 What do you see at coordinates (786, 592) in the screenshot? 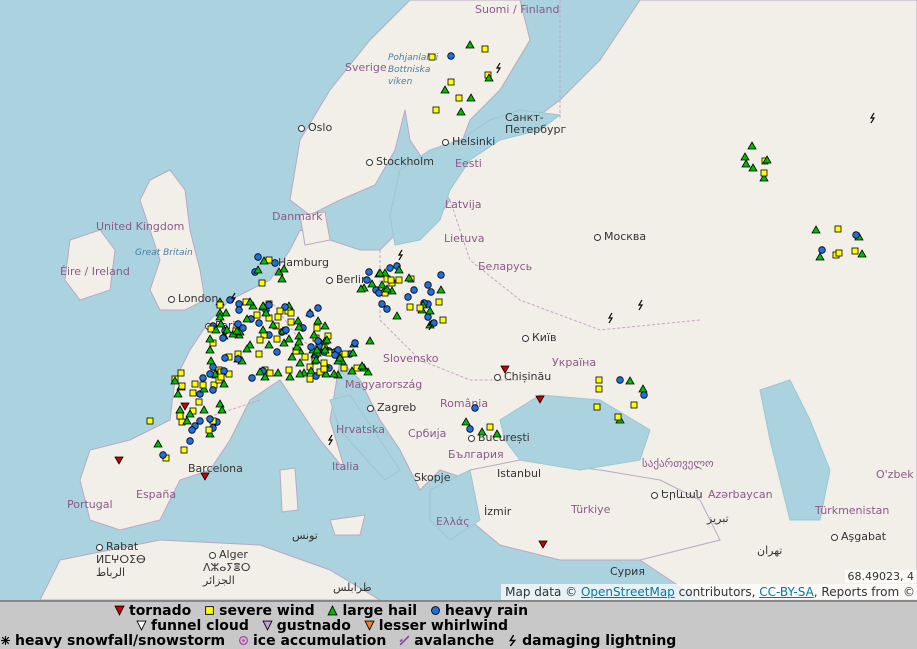
I see `license-link: CC-BY-SA` at bounding box center [786, 592].